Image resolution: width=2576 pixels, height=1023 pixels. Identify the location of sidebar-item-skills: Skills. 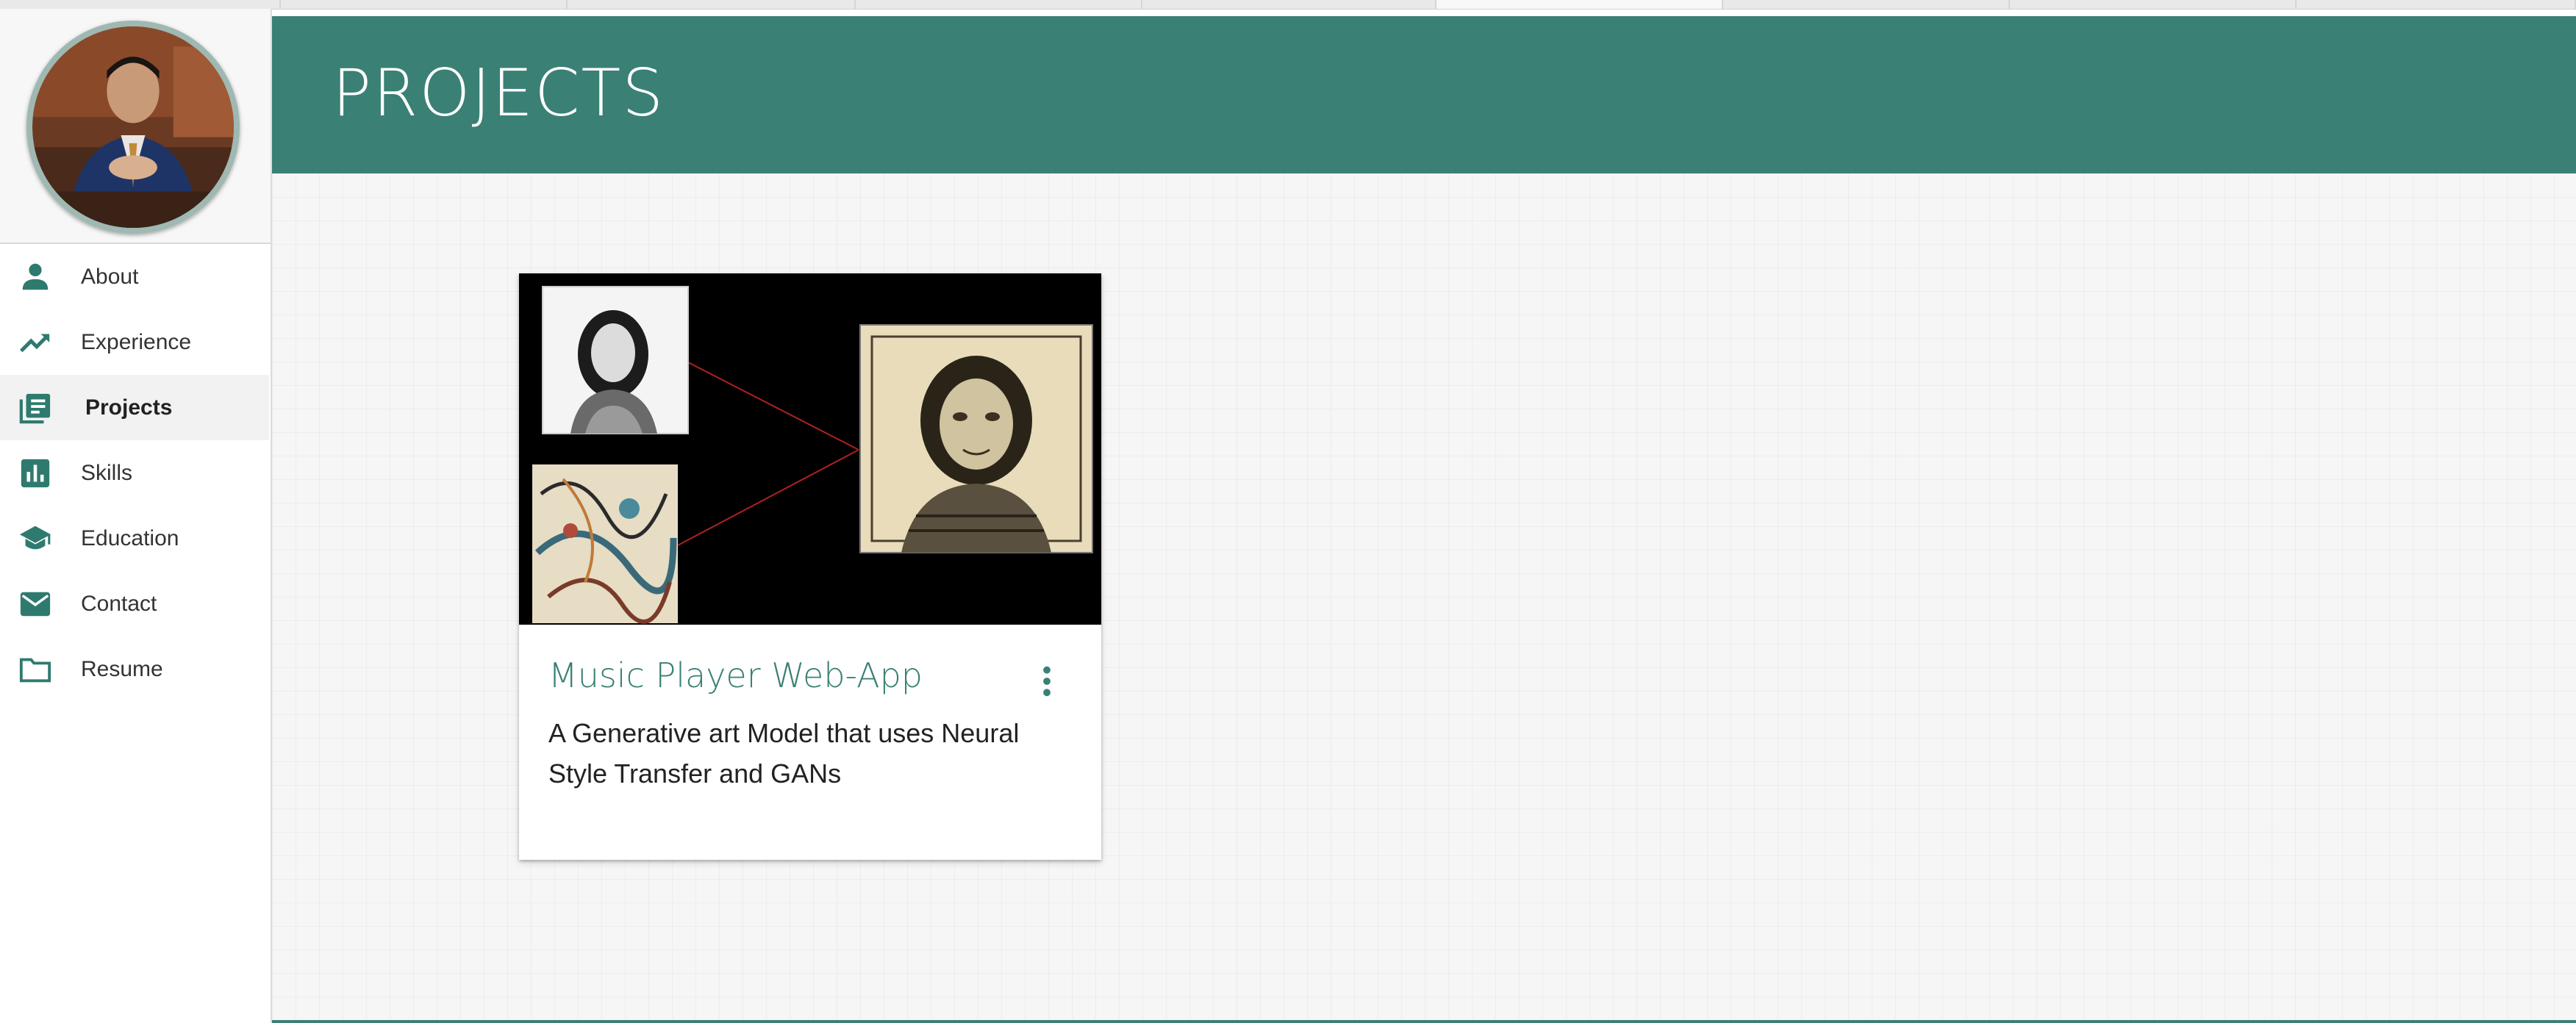
(134, 473).